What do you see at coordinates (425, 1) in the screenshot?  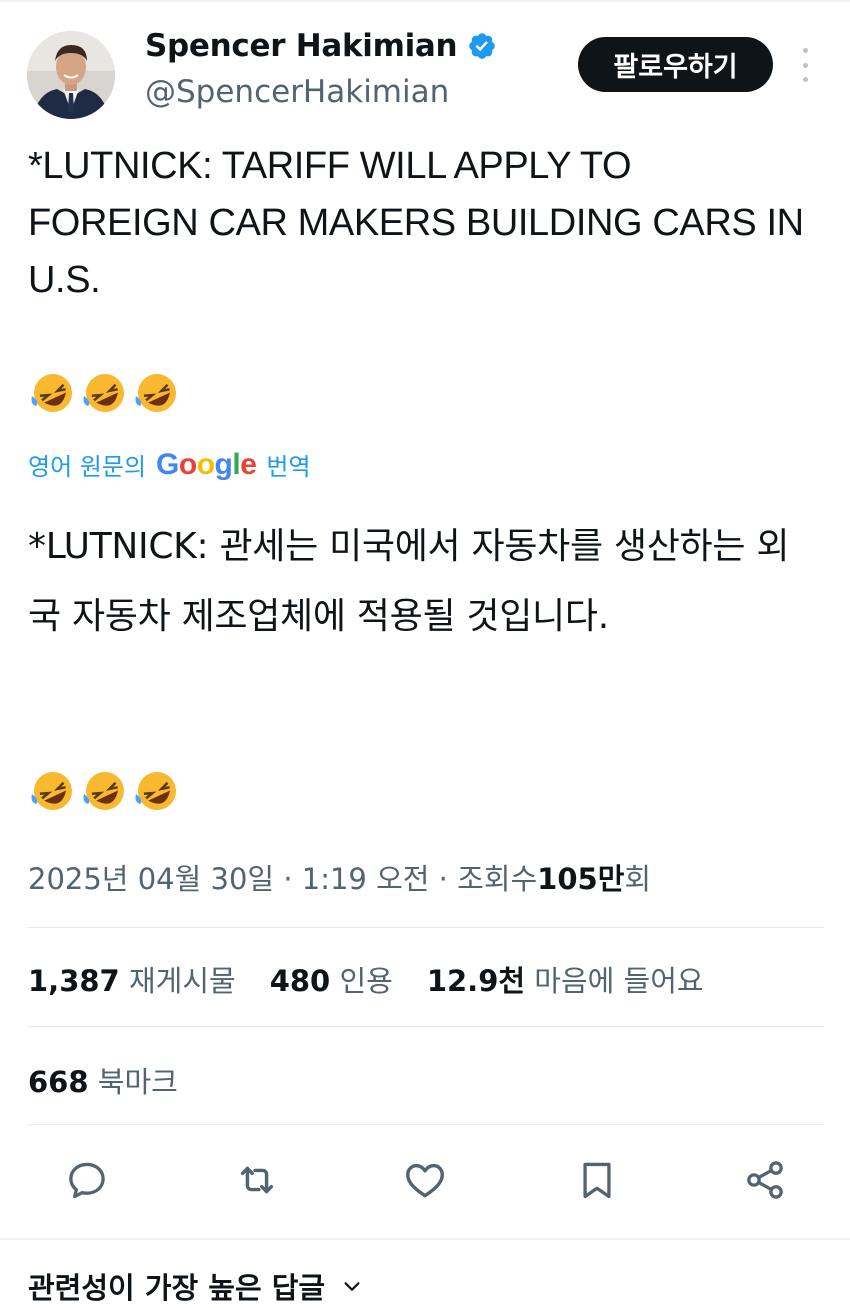 I see `top-border` at bounding box center [425, 1].